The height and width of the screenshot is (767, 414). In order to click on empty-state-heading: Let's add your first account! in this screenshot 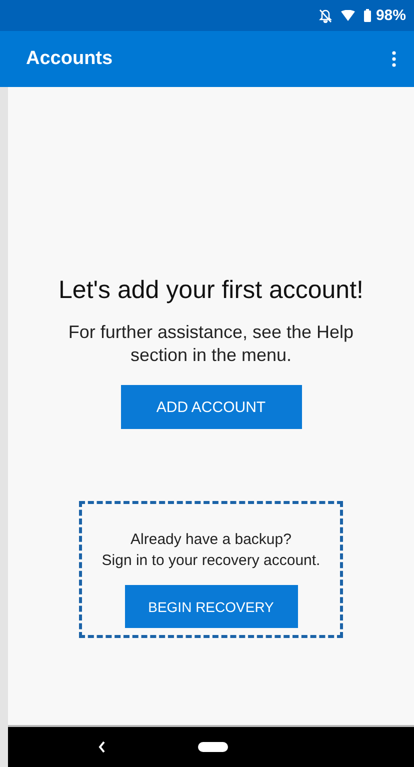, I will do `click(211, 290)`.